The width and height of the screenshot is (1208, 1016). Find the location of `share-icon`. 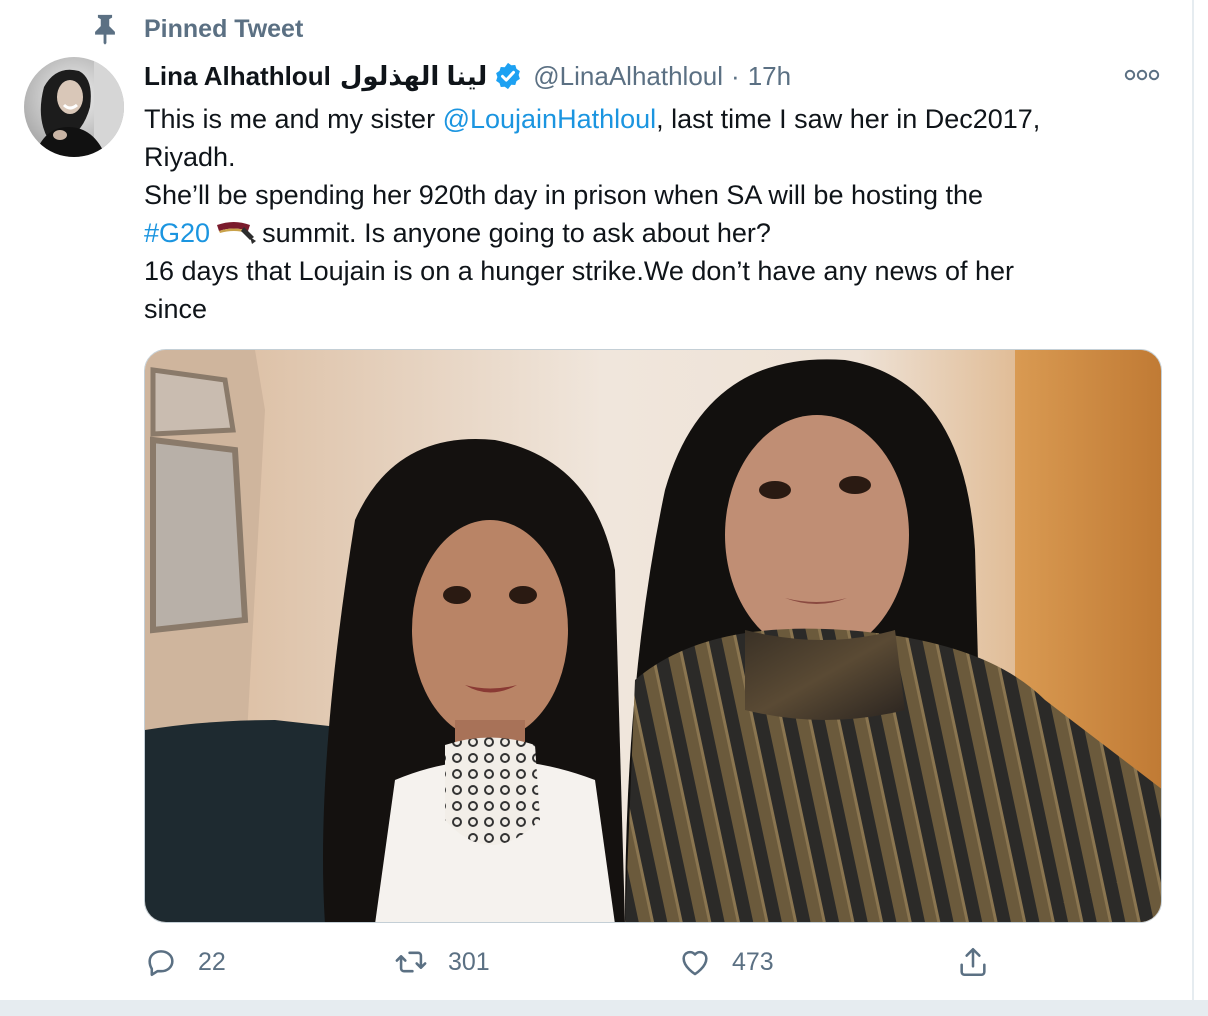

share-icon is located at coordinates (973, 962).